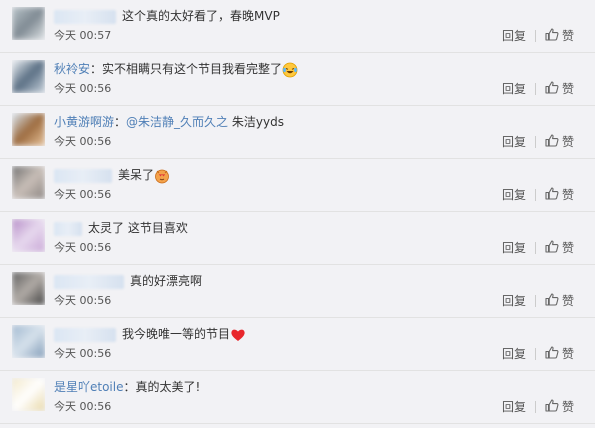 The image size is (595, 428). Describe the element at coordinates (297, 185) in the screenshot. I see `comment-item: 美呆了 今天 00:56 回复 赞` at that location.